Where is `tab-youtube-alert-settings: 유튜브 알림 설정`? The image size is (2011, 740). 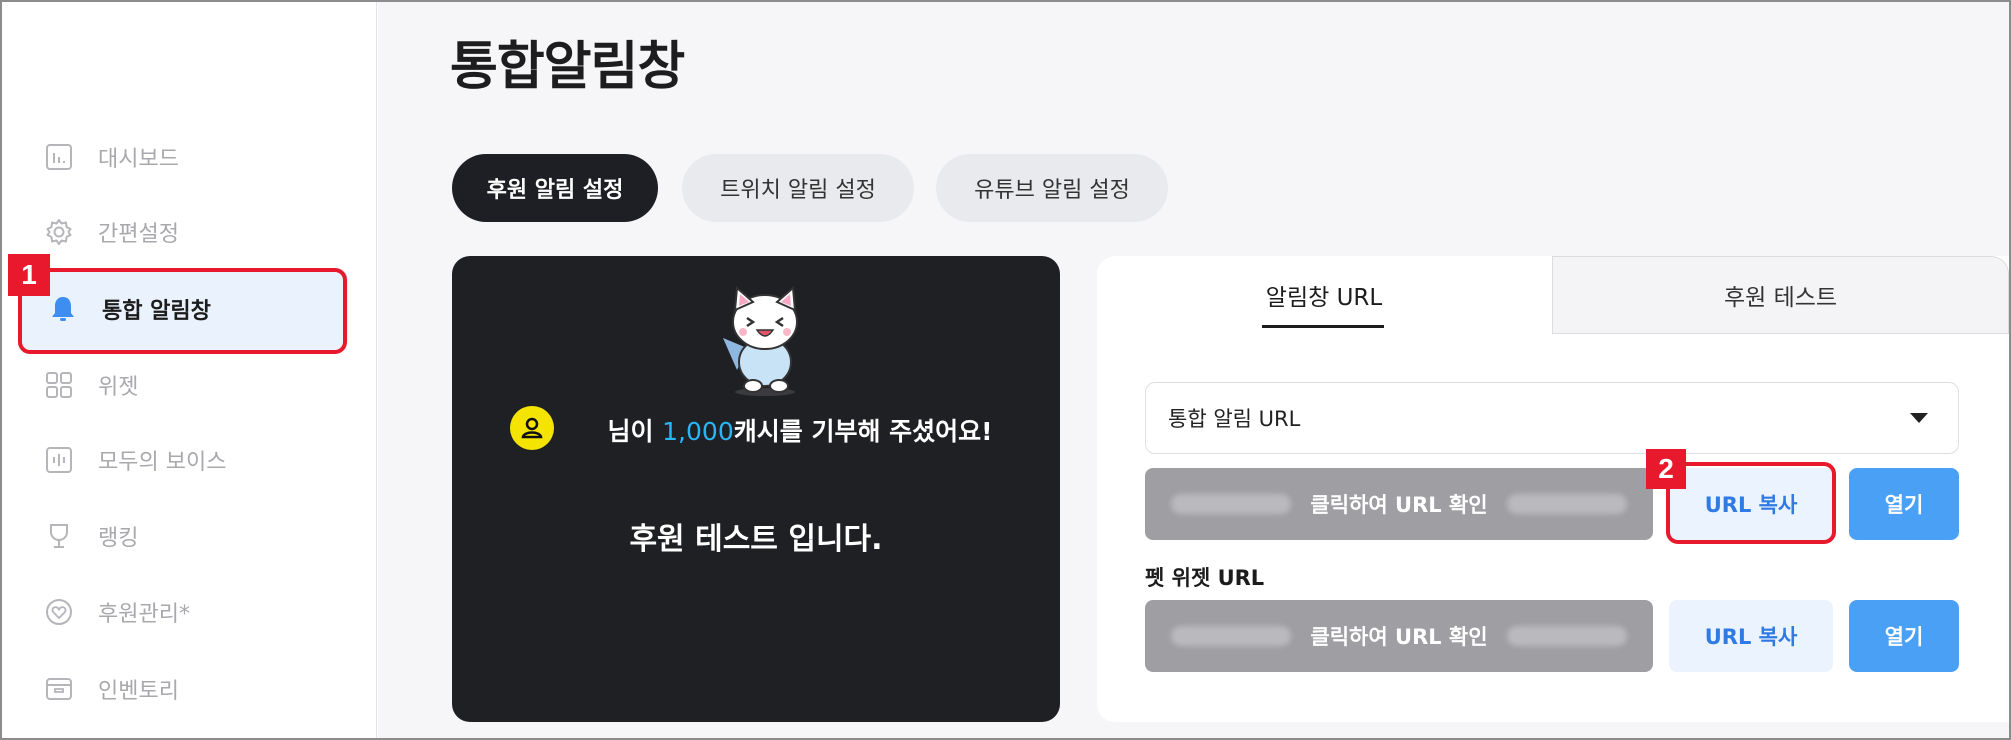 tab-youtube-alert-settings: 유튜브 알림 설정 is located at coordinates (1052, 188).